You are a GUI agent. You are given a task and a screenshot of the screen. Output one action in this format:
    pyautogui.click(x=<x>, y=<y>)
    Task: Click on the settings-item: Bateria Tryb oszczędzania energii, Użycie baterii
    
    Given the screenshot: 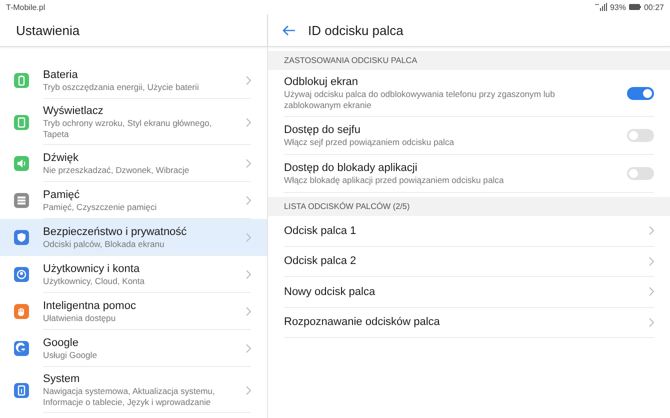 What is the action you would take?
    pyautogui.click(x=133, y=80)
    